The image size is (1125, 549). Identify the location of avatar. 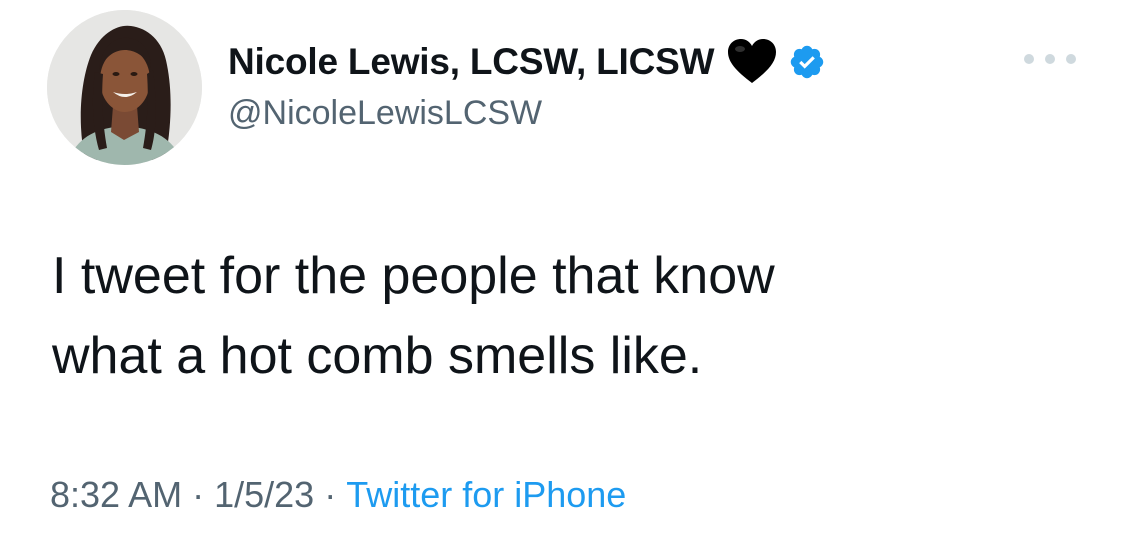
(124, 87).